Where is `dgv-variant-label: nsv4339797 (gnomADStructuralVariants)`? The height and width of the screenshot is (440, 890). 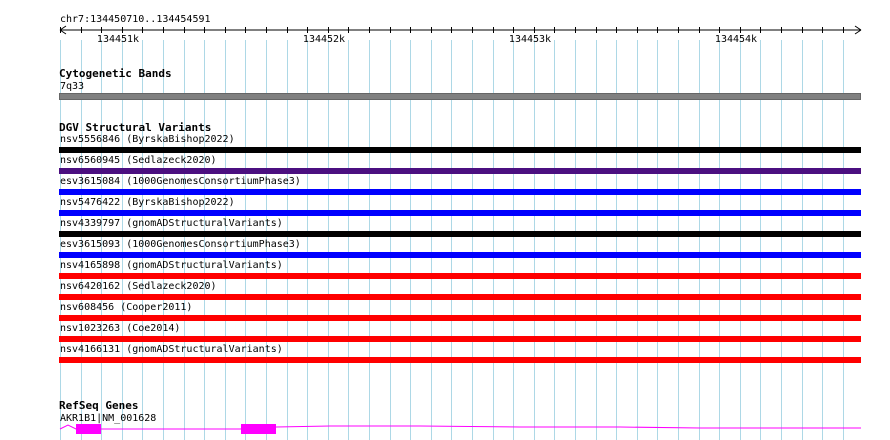
dgv-variant-label: nsv4339797 (gnomADStructuralVariants) is located at coordinates (171, 223).